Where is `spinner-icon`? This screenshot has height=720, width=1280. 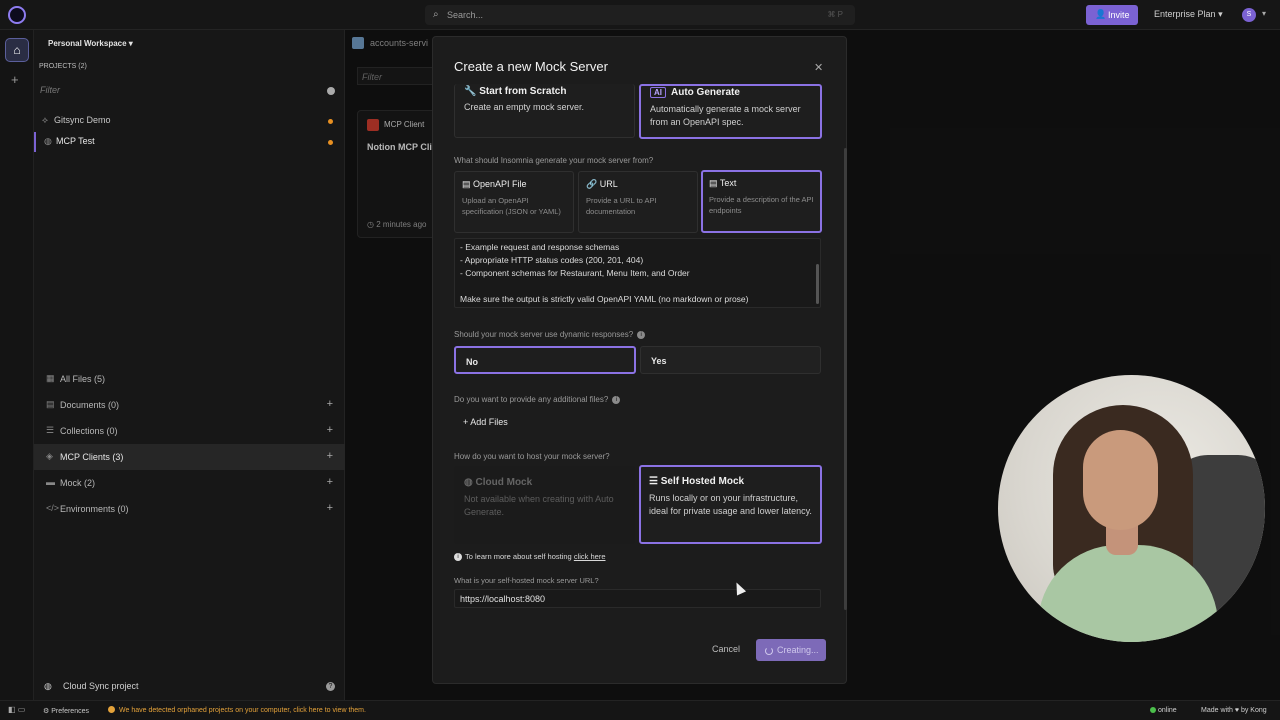
spinner-icon is located at coordinates (769, 650).